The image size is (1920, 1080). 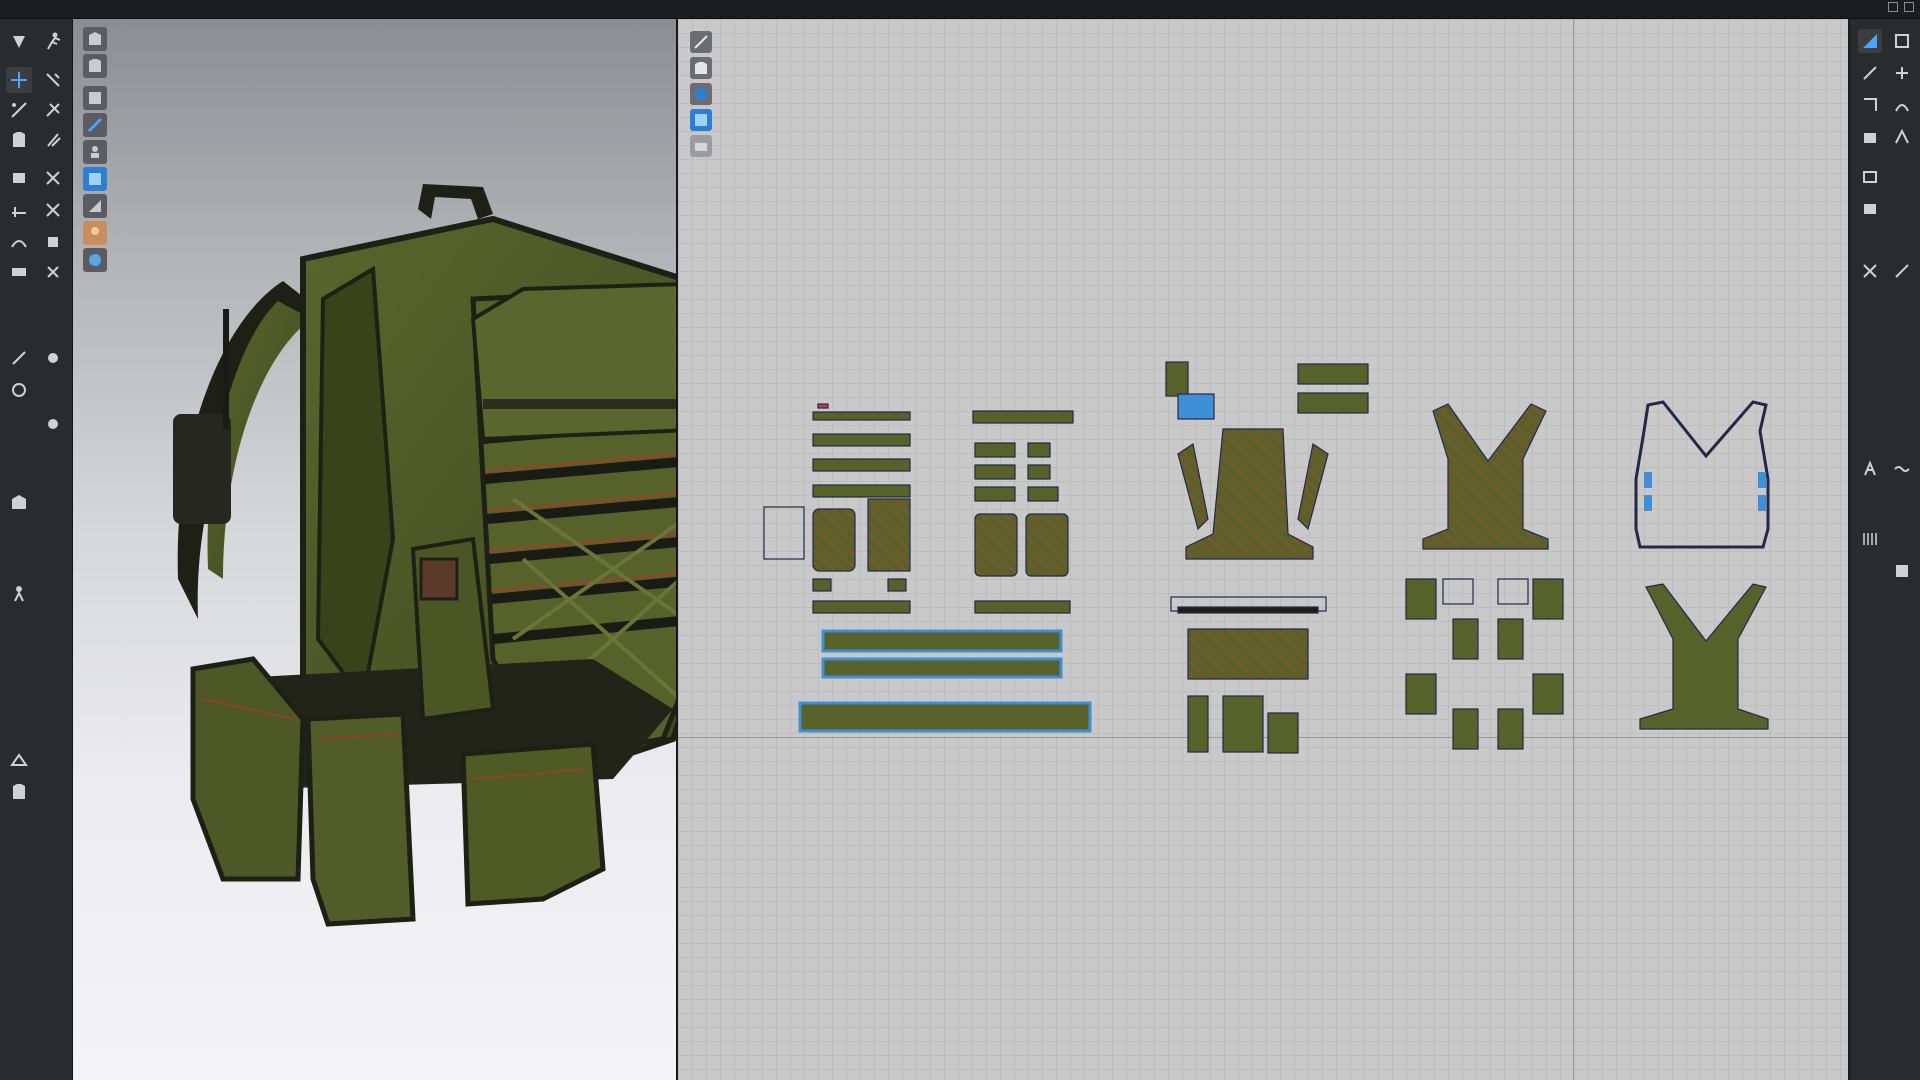 What do you see at coordinates (1902, 41) in the screenshot?
I see `rectangle-icon` at bounding box center [1902, 41].